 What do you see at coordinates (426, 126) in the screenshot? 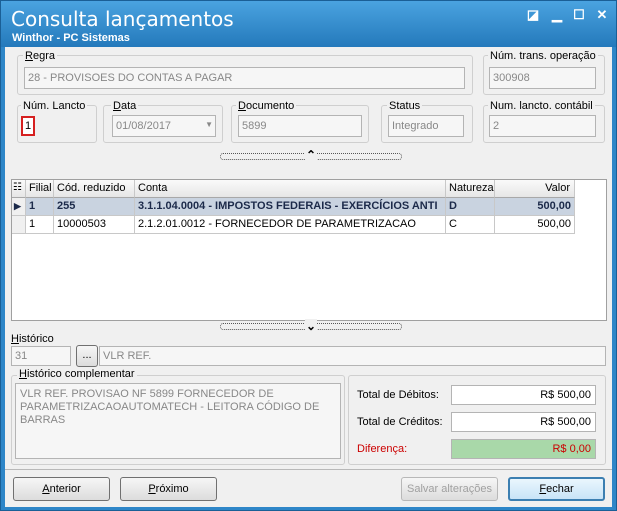
I see `status-field: Integrado` at bounding box center [426, 126].